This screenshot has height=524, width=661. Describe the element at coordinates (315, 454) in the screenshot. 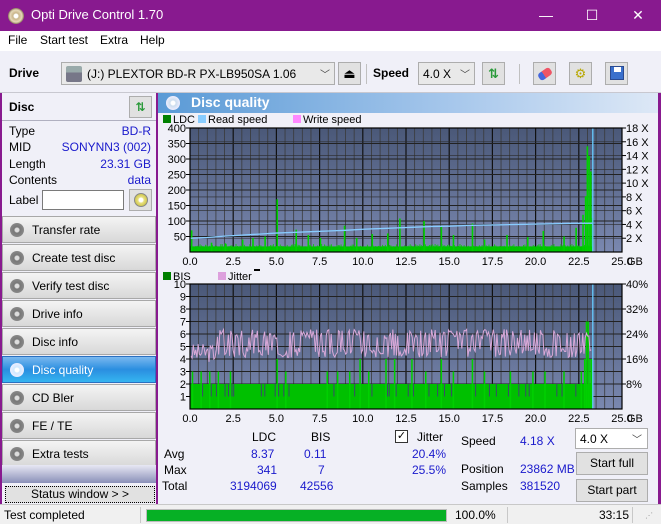

I see `bis-avg: 0.11` at that location.